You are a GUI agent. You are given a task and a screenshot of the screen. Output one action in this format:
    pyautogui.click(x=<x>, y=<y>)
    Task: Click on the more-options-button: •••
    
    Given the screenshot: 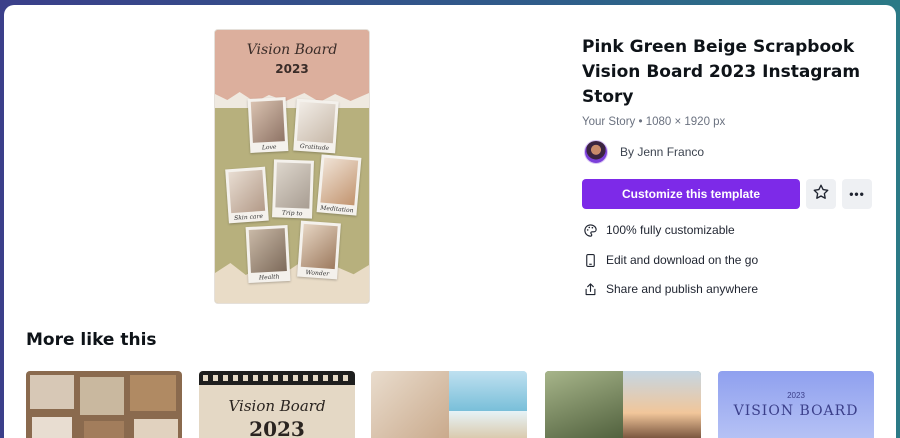 What is the action you would take?
    pyautogui.click(x=857, y=194)
    